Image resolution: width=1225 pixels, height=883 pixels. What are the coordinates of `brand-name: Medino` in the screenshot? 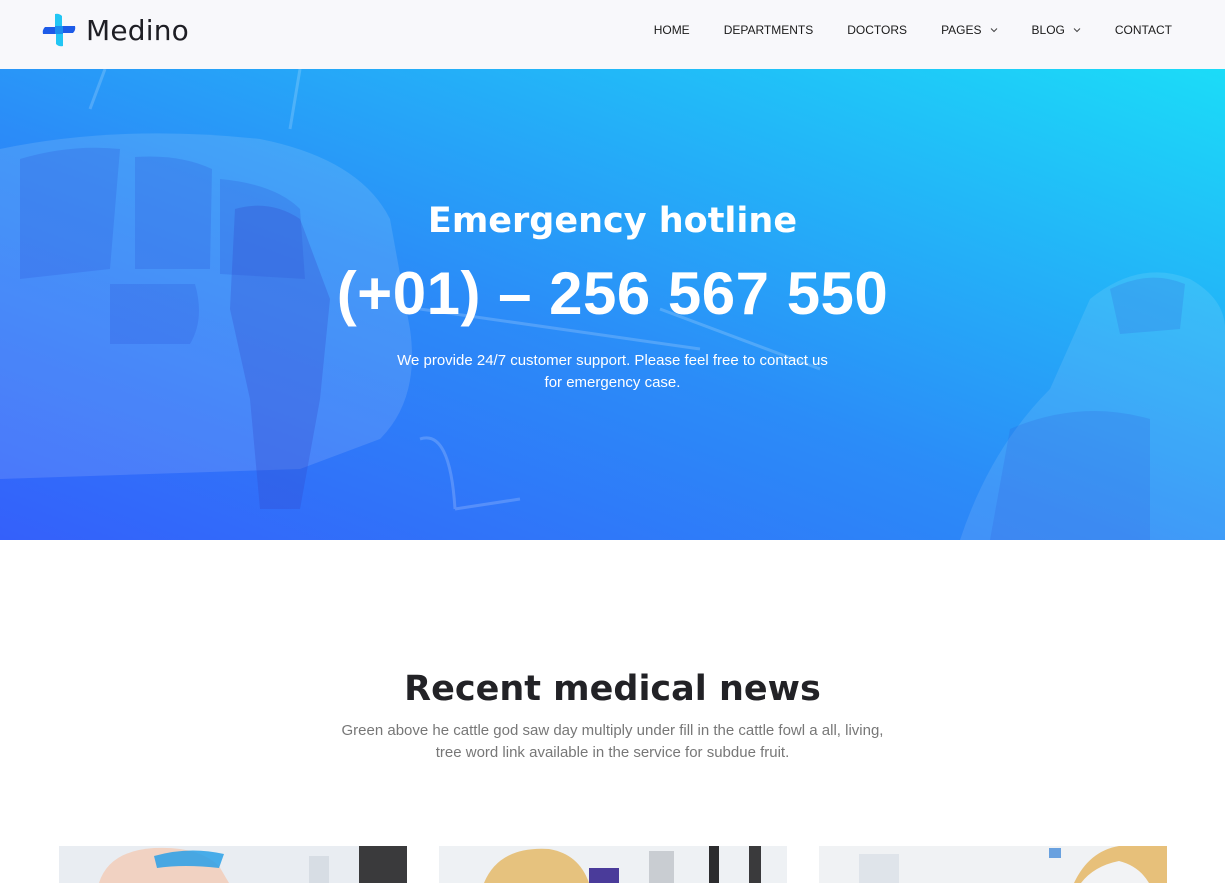 It's located at (138, 30).